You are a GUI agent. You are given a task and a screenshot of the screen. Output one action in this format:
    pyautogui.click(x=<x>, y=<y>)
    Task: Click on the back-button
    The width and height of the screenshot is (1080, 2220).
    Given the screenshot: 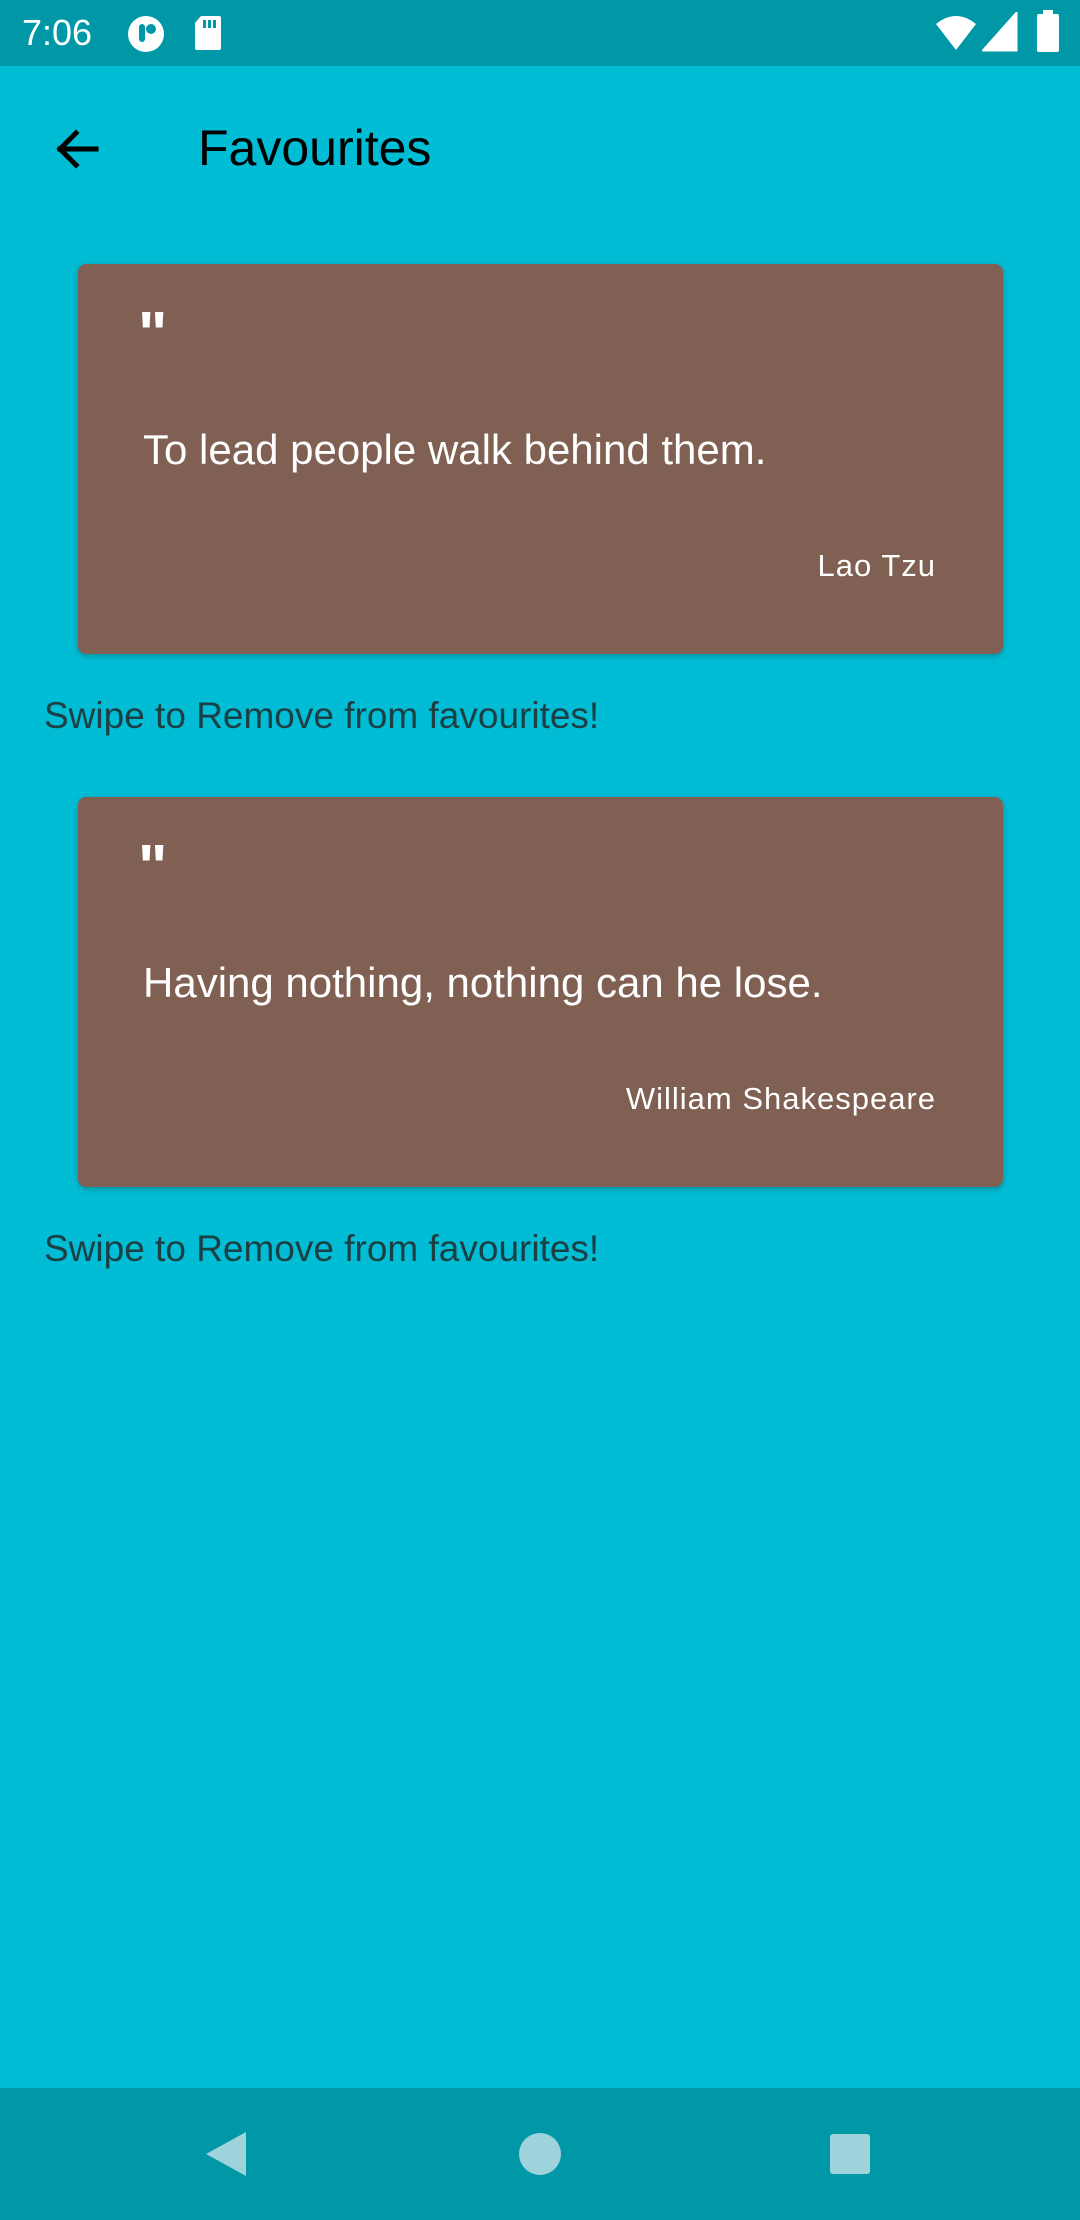 What is the action you would take?
    pyautogui.click(x=77, y=149)
    